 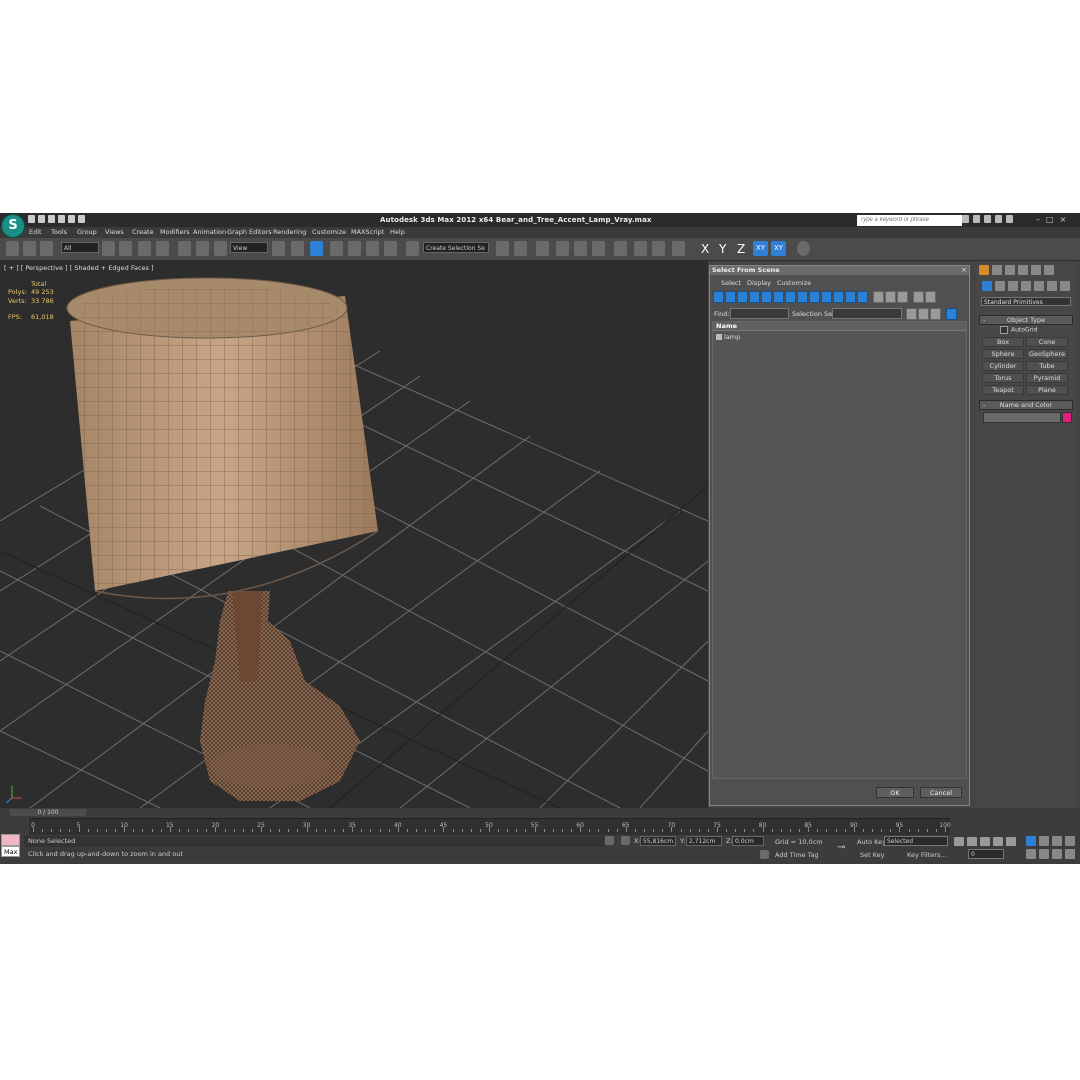 What do you see at coordinates (336, 248) in the screenshot?
I see `snaps-toggle-icon` at bounding box center [336, 248].